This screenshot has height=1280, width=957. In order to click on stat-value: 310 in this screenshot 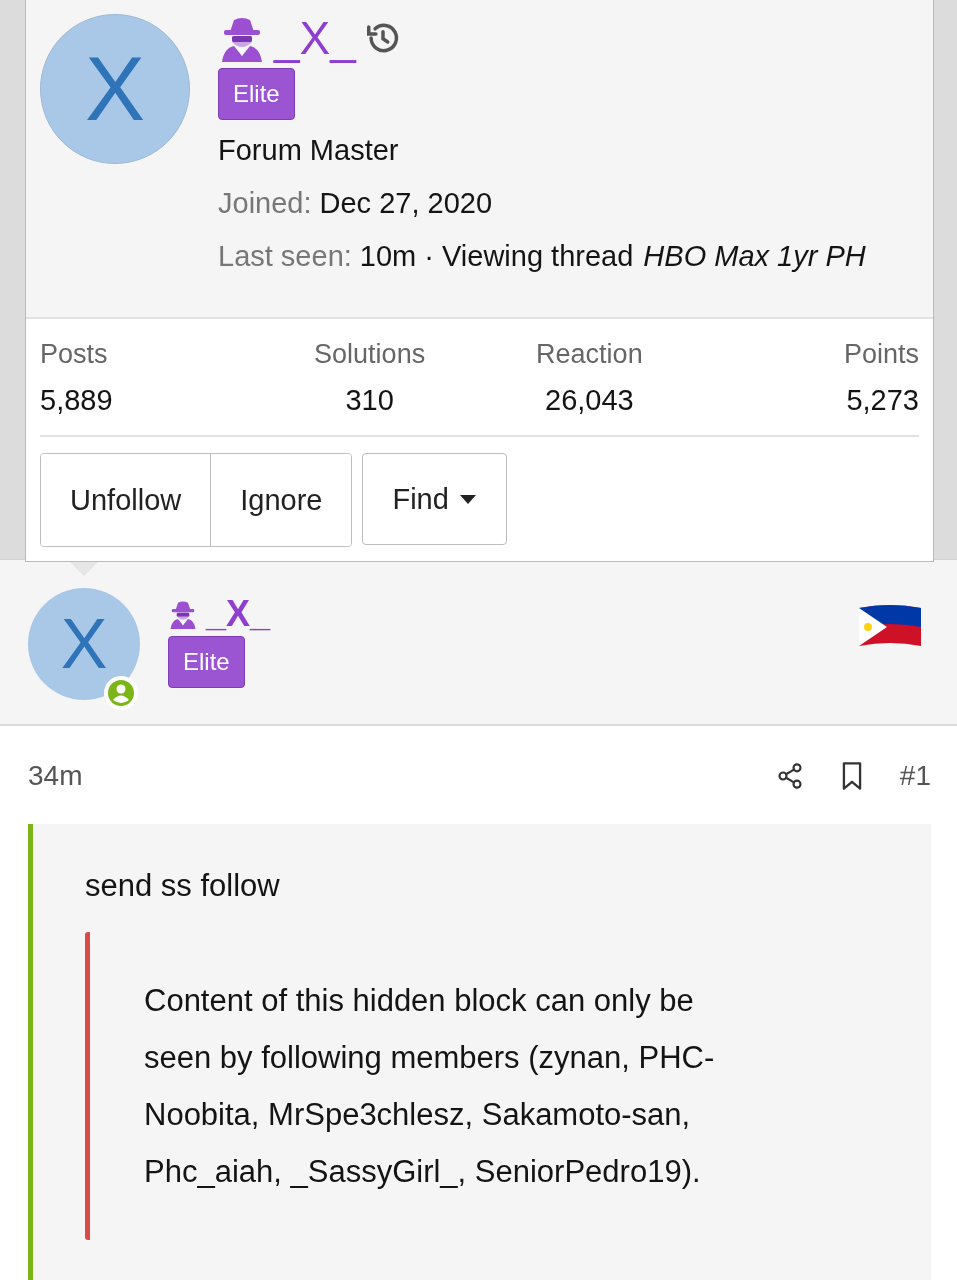, I will do `click(369, 400)`.